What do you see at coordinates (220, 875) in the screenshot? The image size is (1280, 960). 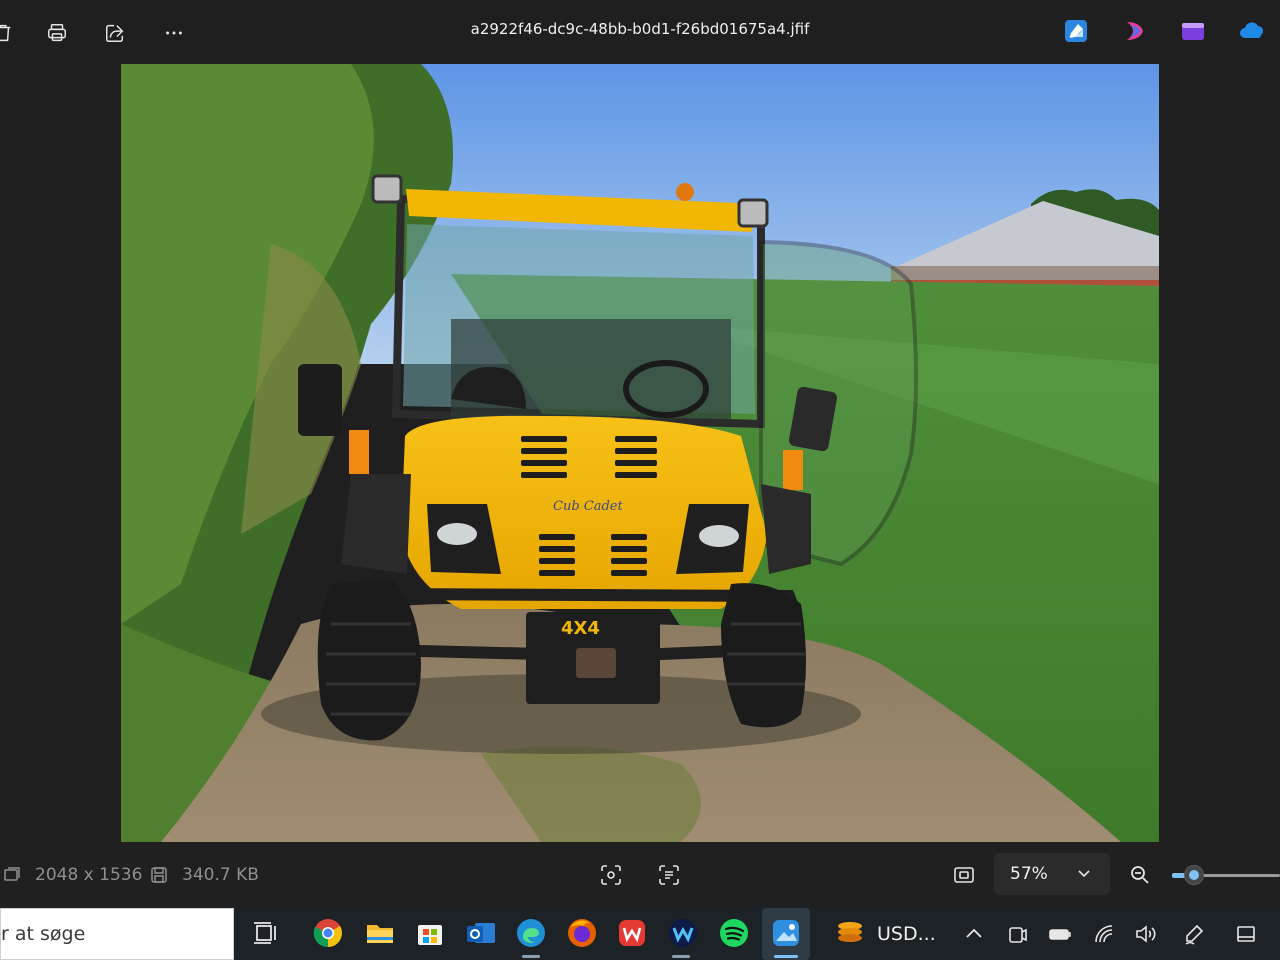 I see `file-size: 340.7 KB` at bounding box center [220, 875].